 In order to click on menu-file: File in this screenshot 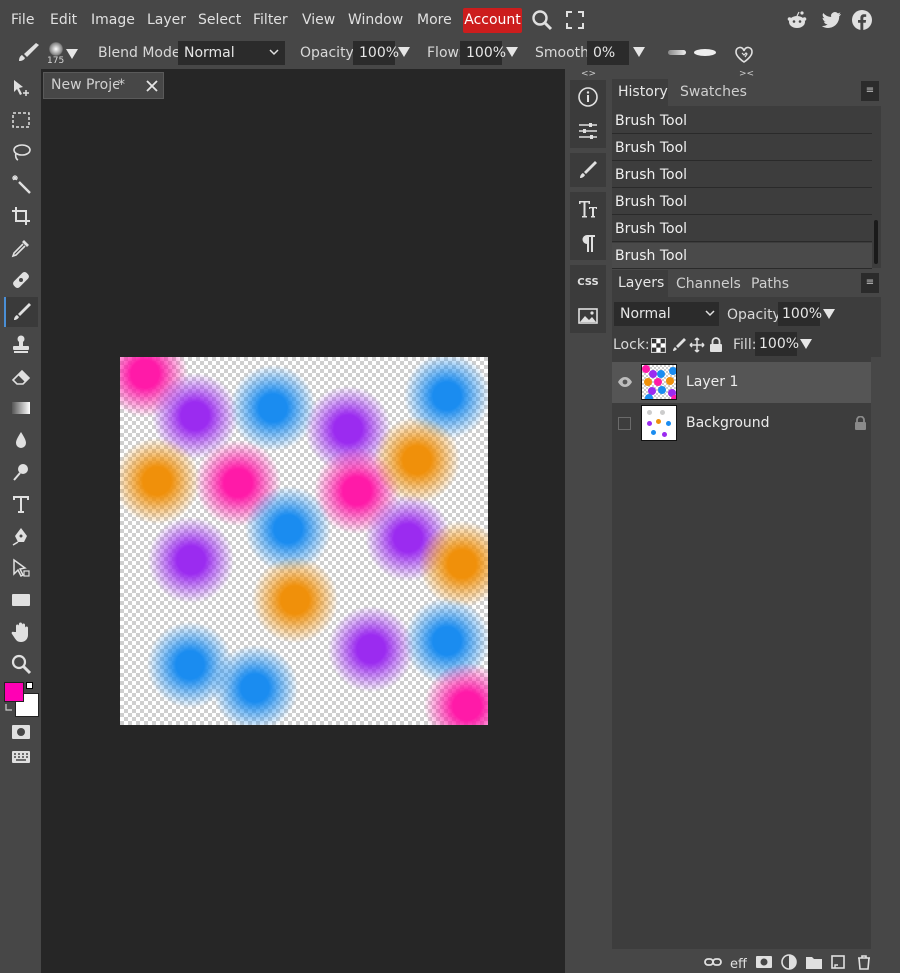, I will do `click(22, 20)`.